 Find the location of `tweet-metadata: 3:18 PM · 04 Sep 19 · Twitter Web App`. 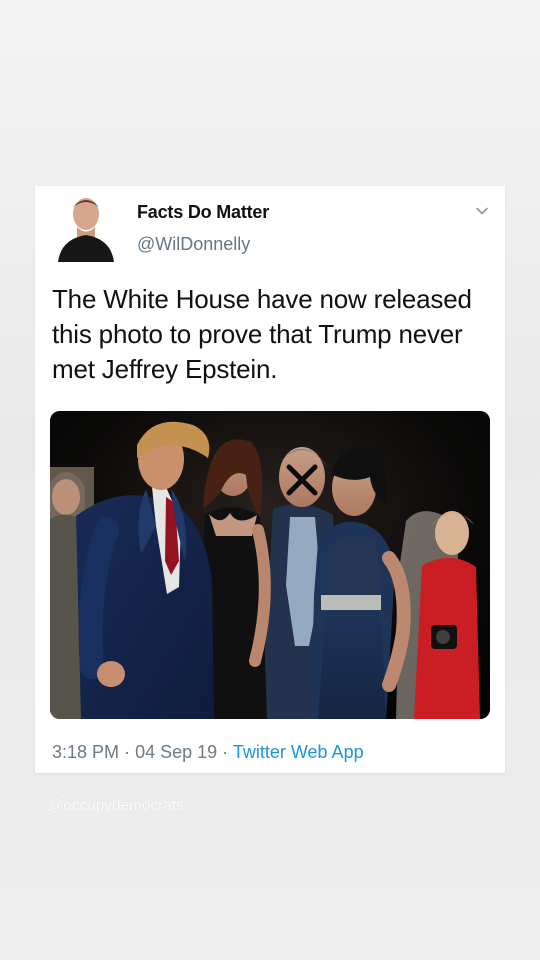

tweet-metadata: 3:18 PM · 04 Sep 19 · Twitter Web App is located at coordinates (208, 752).